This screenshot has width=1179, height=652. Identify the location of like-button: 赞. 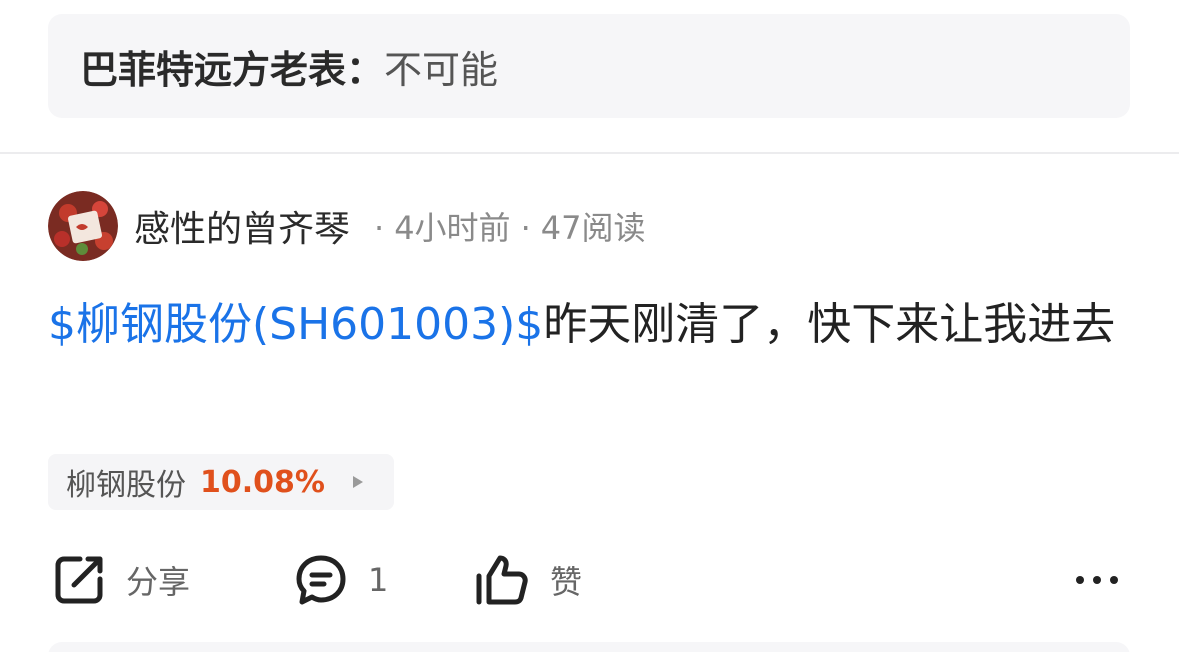
(528, 580).